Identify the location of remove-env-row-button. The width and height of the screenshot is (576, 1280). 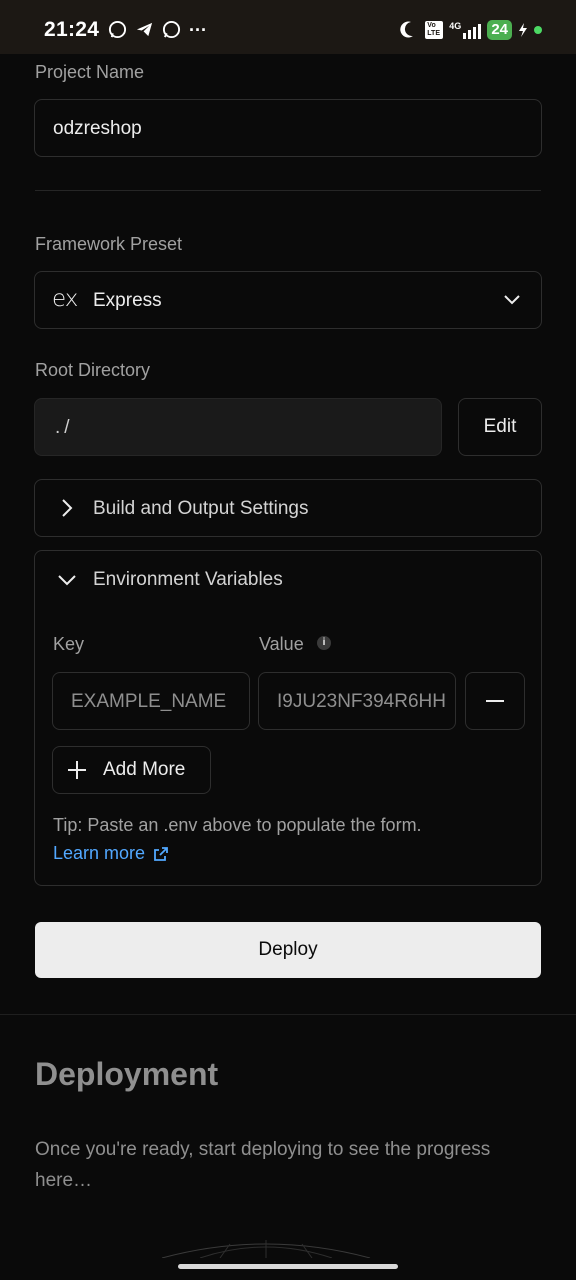
(495, 701).